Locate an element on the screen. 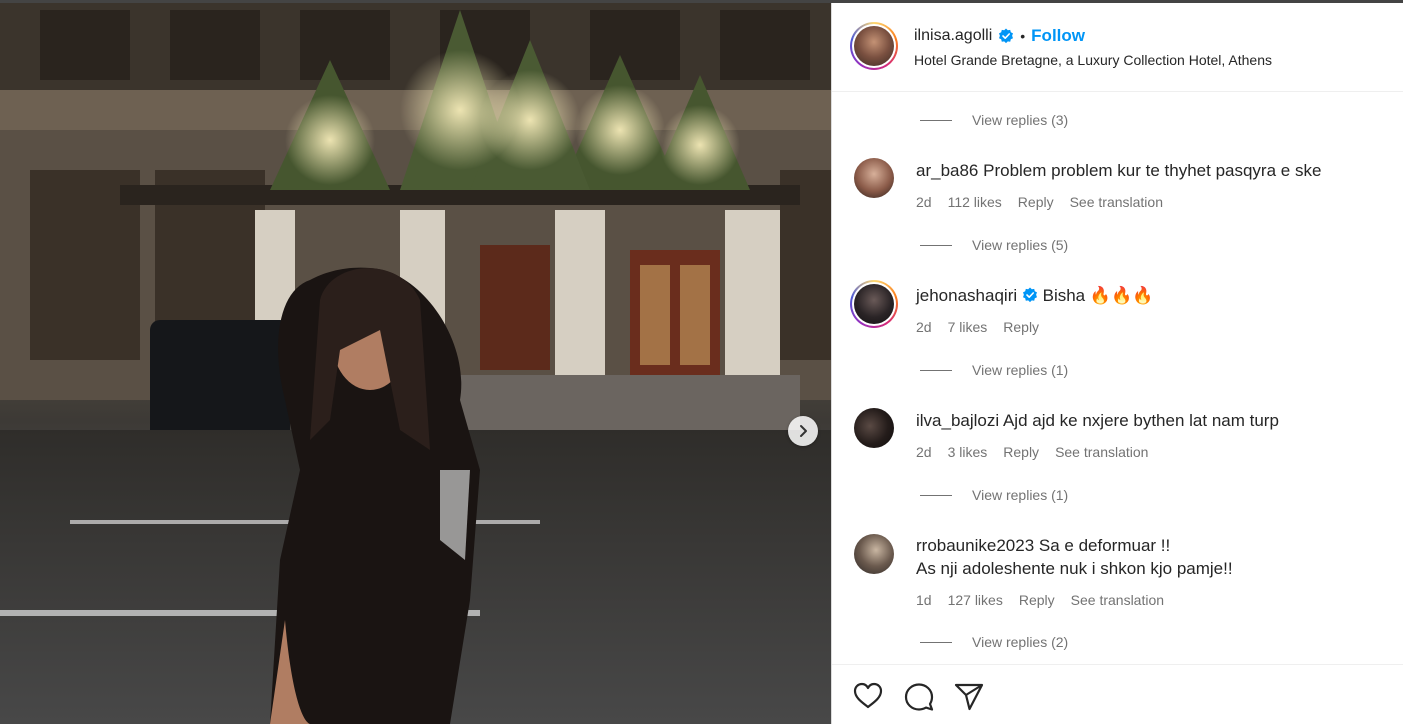 Image resolution: width=1403 pixels, height=724 pixels. view-replies-button: View replies (3) is located at coordinates (994, 120).